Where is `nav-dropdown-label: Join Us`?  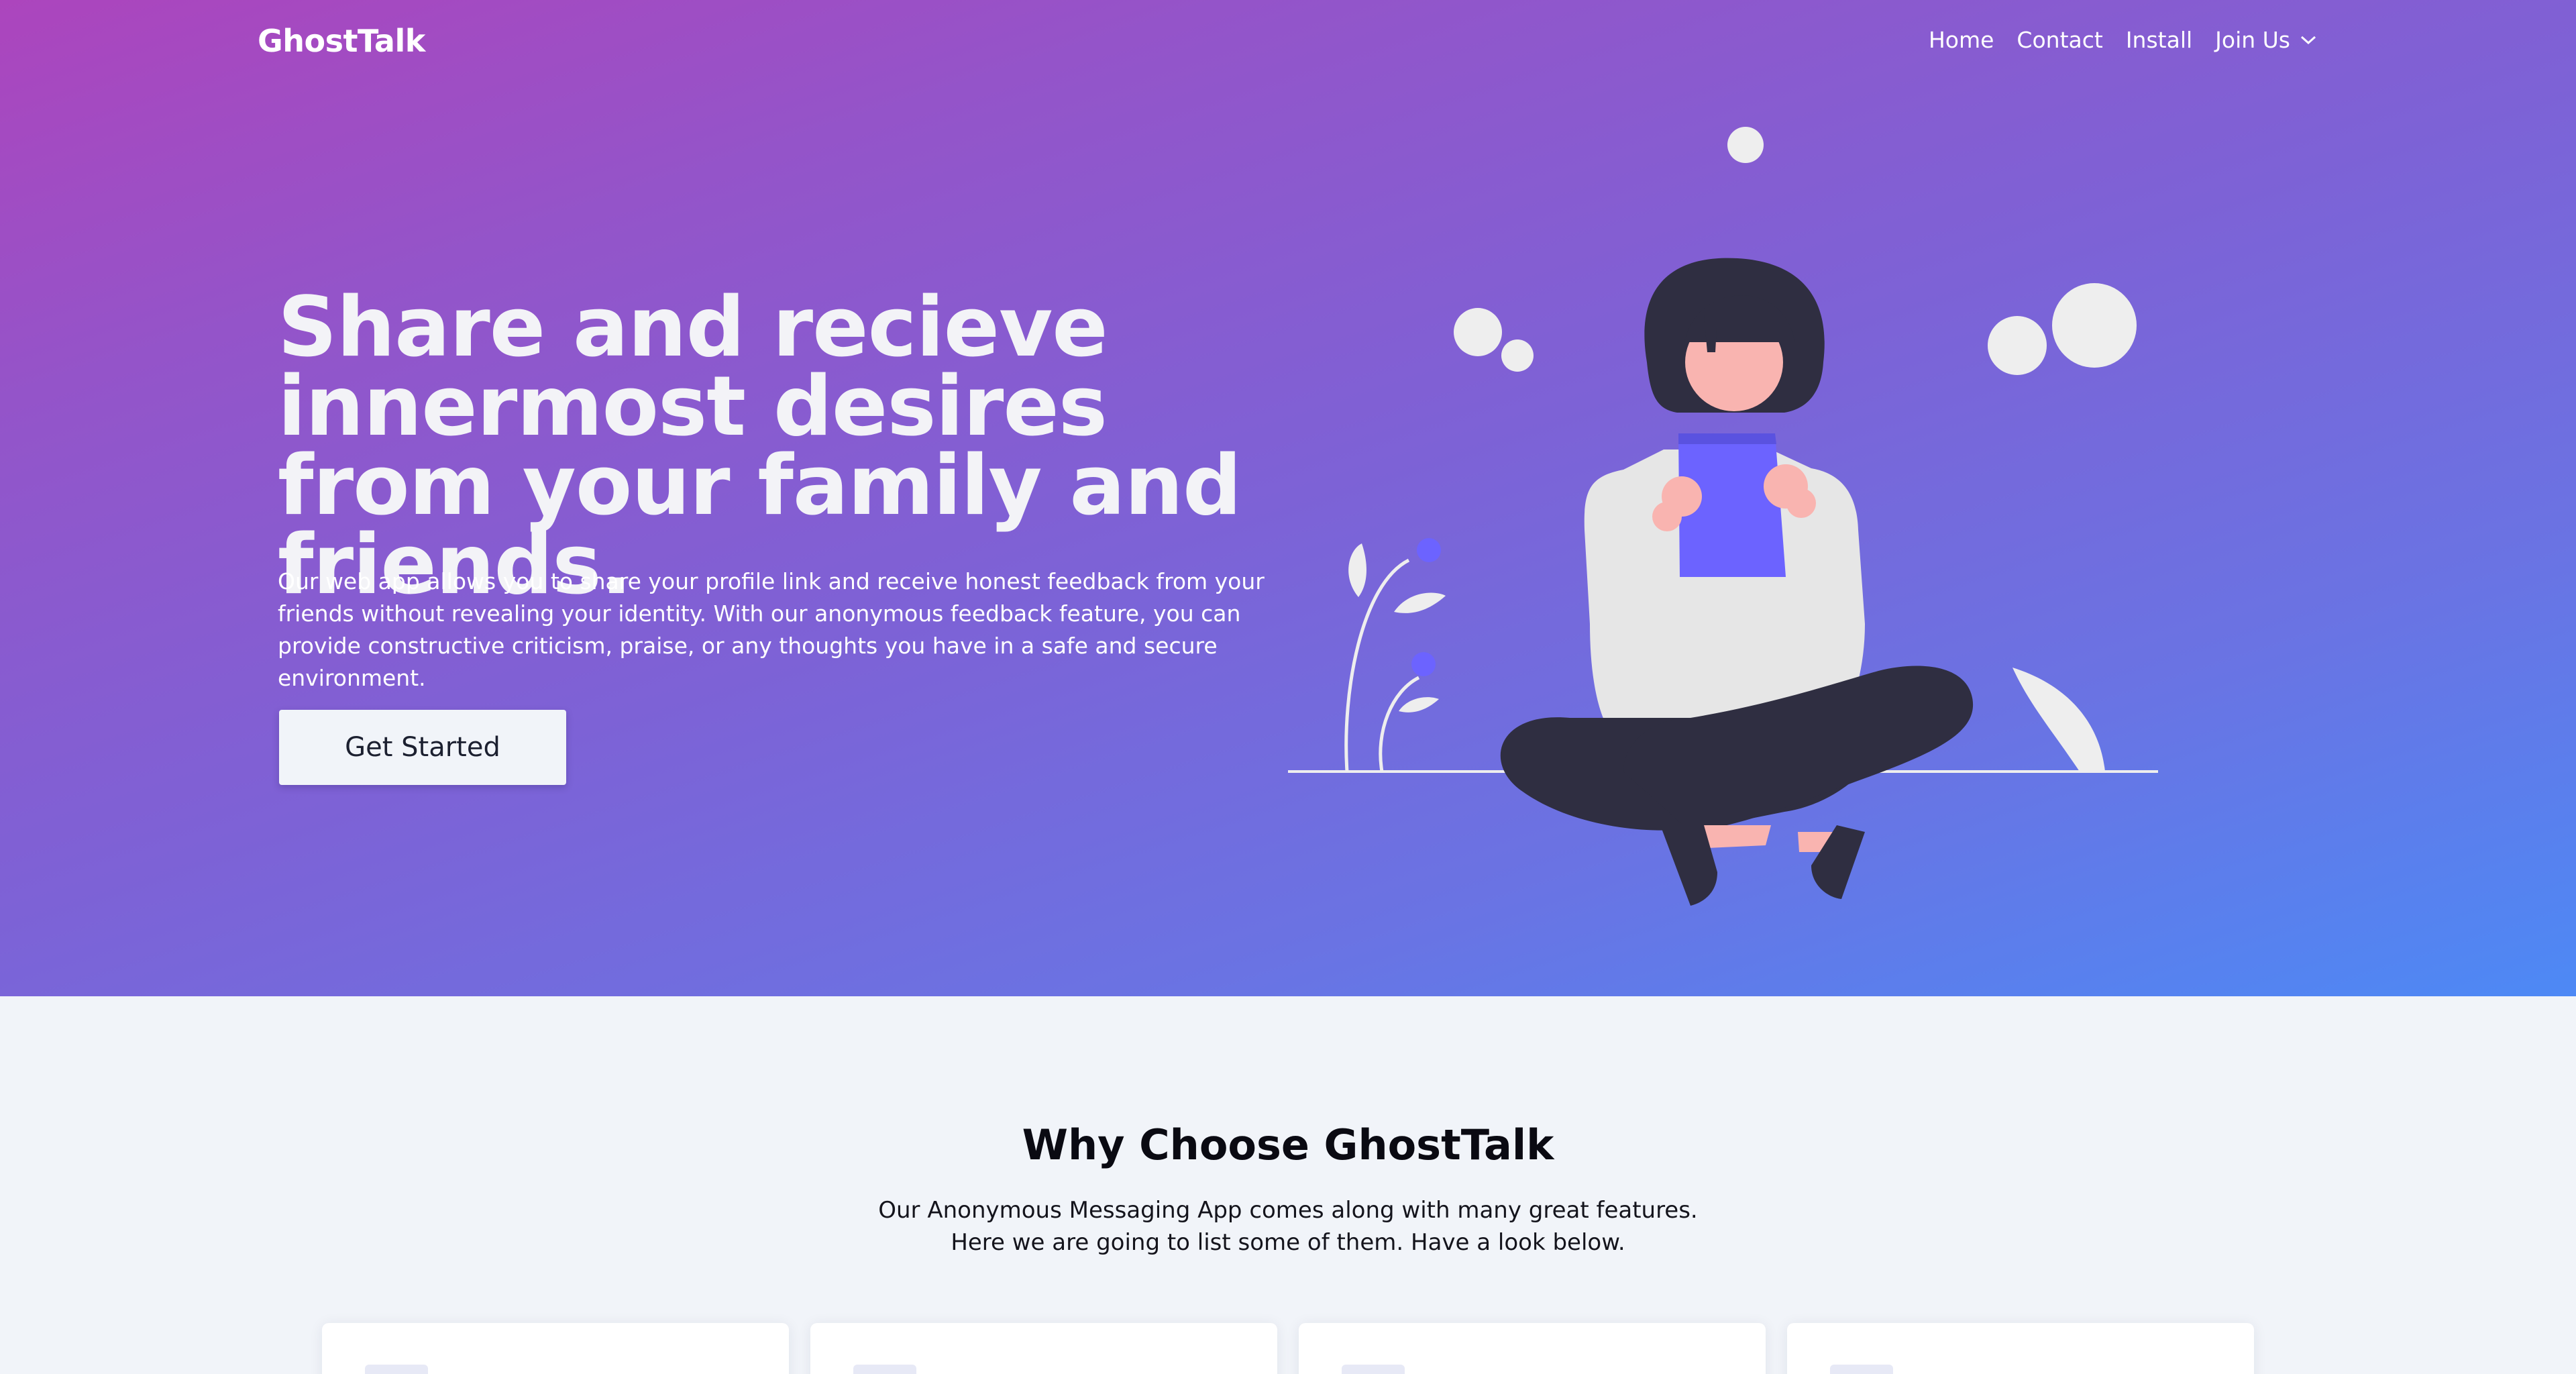
nav-dropdown-label: Join Us is located at coordinates (2252, 40).